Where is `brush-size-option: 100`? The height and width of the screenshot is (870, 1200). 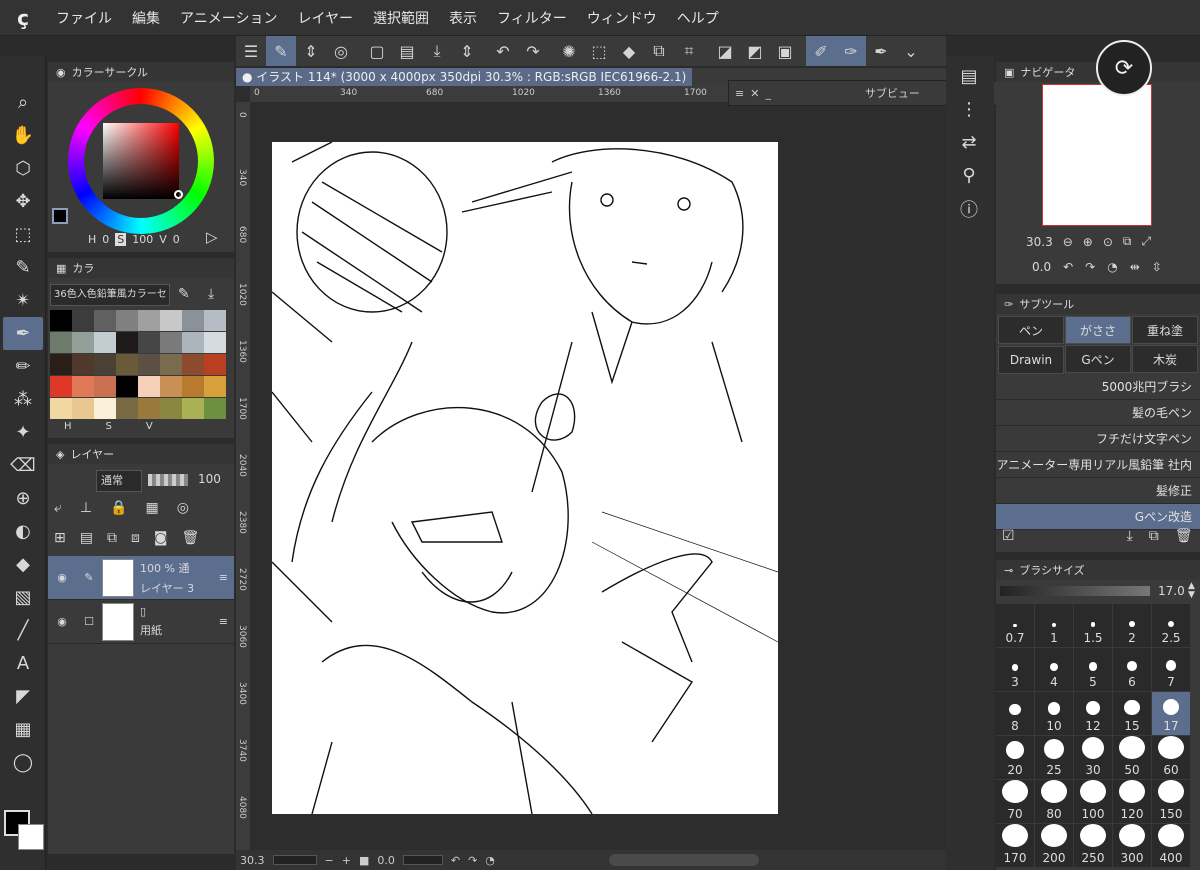 brush-size-option: 100 is located at coordinates (1093, 801).